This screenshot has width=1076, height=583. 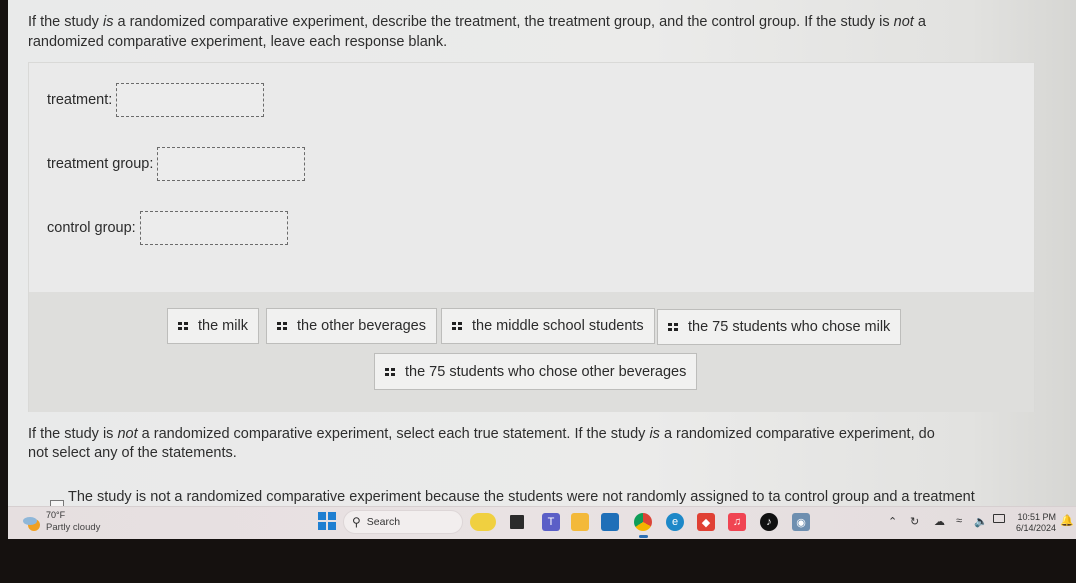 What do you see at coordinates (213, 228) in the screenshot?
I see `control-group-drop-target` at bounding box center [213, 228].